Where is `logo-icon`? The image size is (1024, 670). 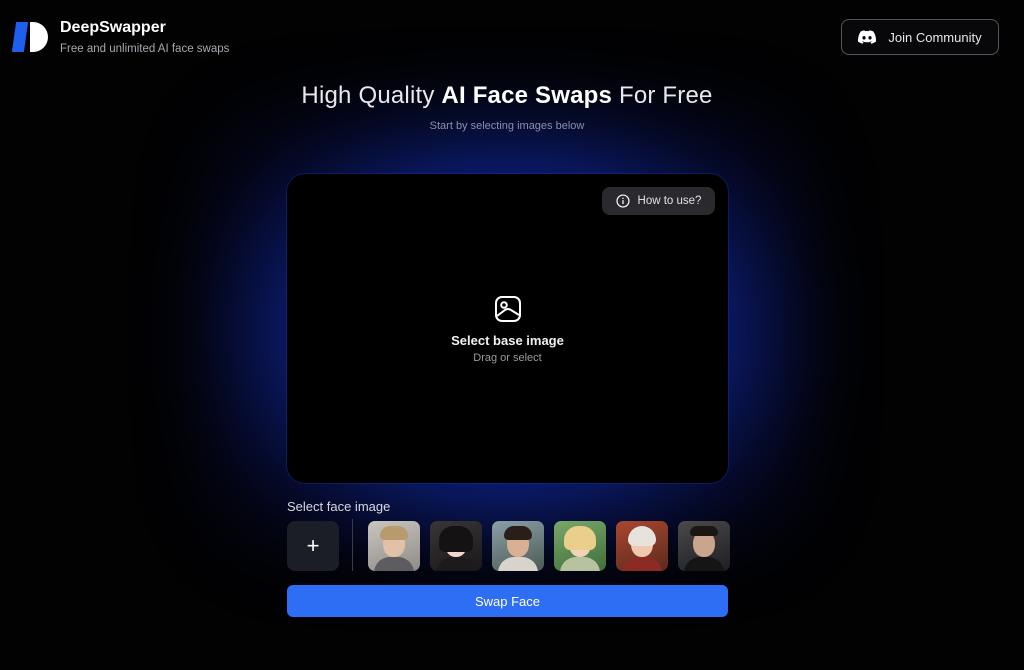
logo-icon is located at coordinates (29, 37).